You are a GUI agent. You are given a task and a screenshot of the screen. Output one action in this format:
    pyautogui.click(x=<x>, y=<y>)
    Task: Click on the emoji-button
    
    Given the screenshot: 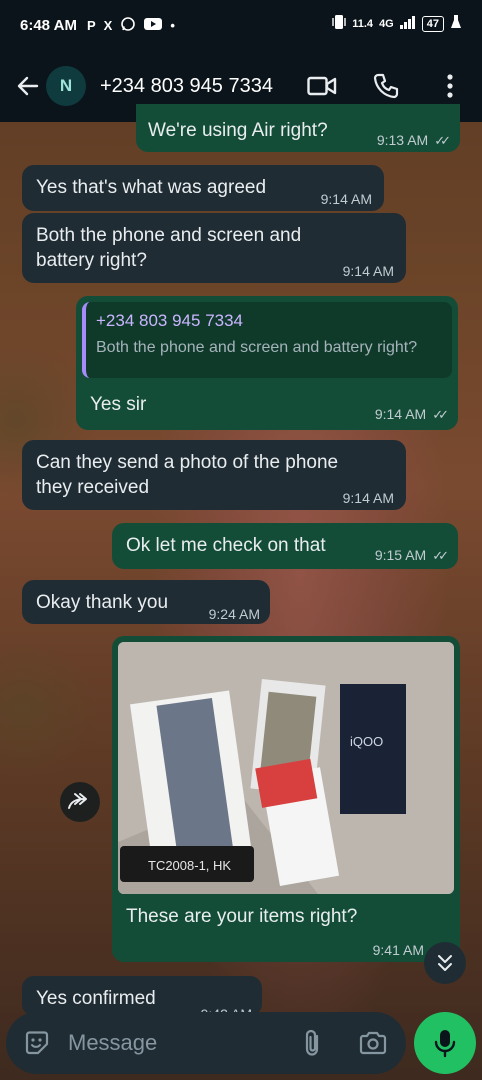 What is the action you would take?
    pyautogui.click(x=37, y=1043)
    